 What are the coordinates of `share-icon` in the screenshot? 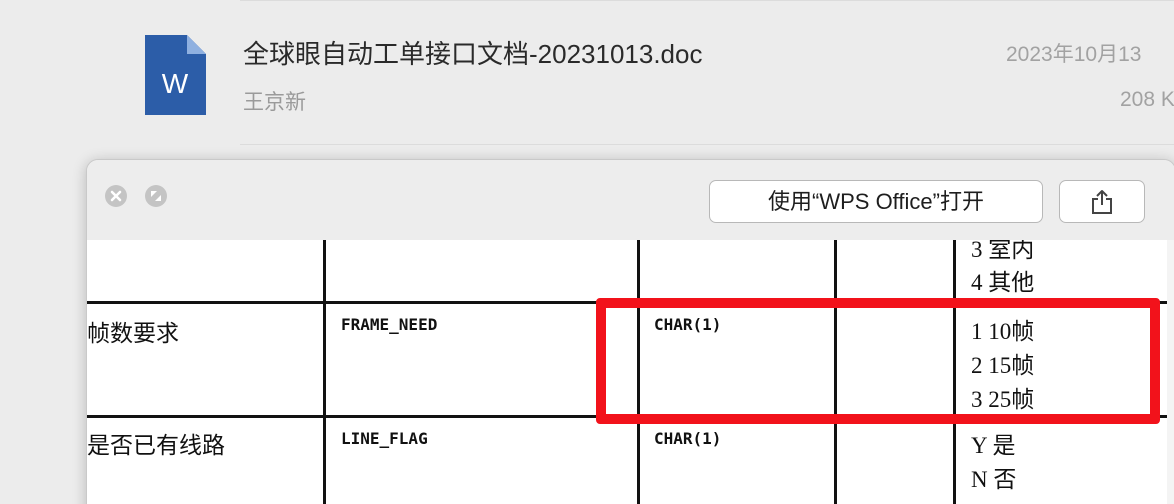 It's located at (1102, 202).